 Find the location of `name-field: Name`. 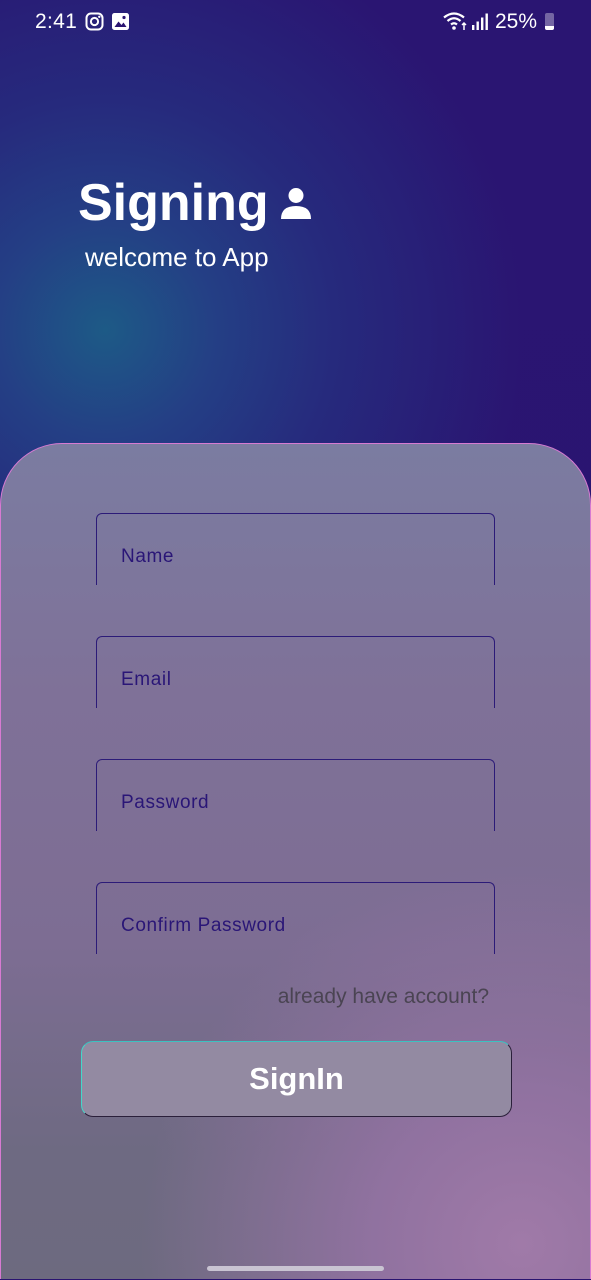

name-field: Name is located at coordinates (295, 549).